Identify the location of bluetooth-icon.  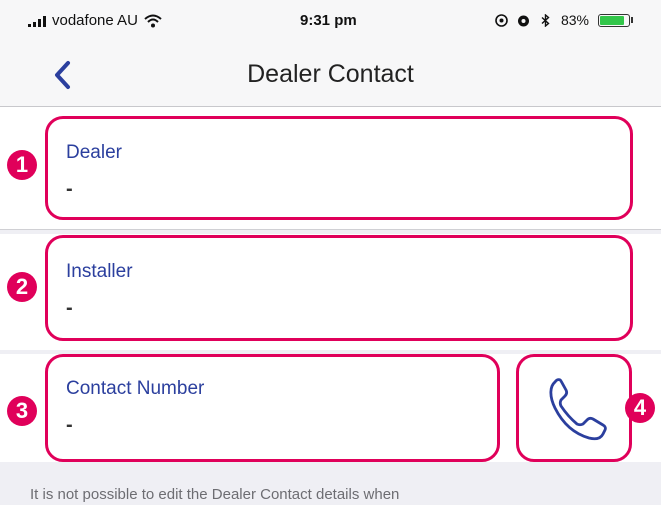
(545, 20).